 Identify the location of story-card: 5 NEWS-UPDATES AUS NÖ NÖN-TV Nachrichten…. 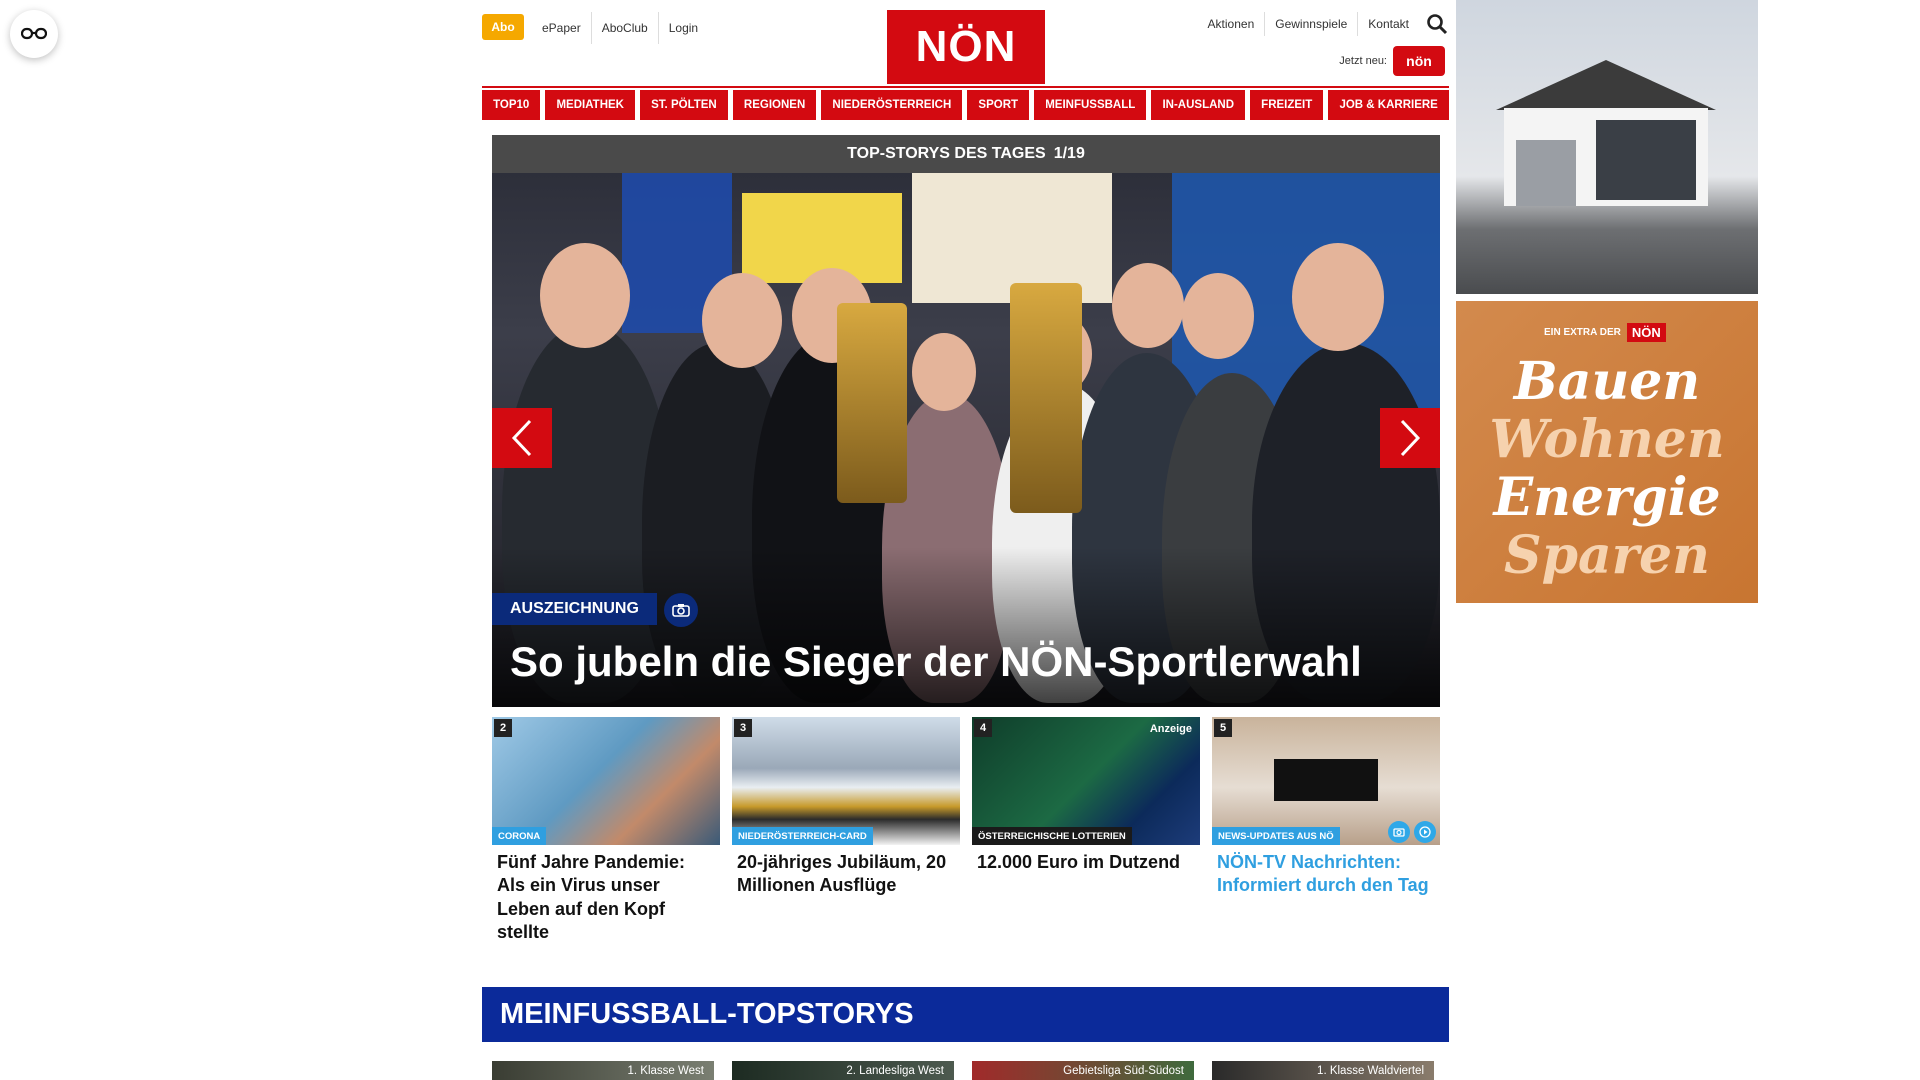
(1326, 822).